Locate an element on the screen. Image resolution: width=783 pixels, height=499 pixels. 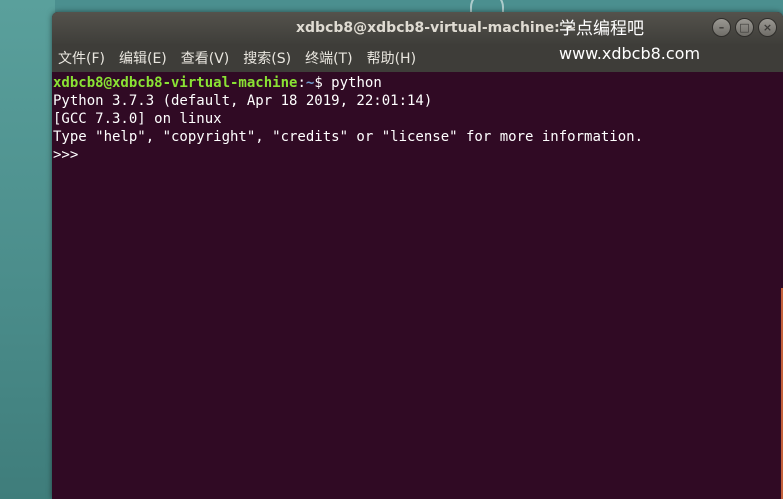
menu-terminal: 终端(T) is located at coordinates (328, 58).